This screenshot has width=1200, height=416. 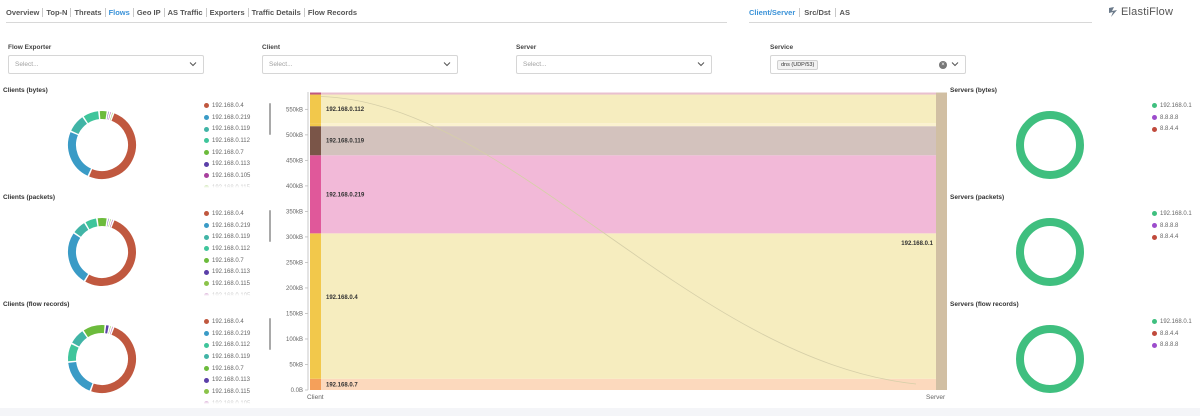 I want to click on tab-traffic-details: Traffic Details, so click(x=277, y=12).